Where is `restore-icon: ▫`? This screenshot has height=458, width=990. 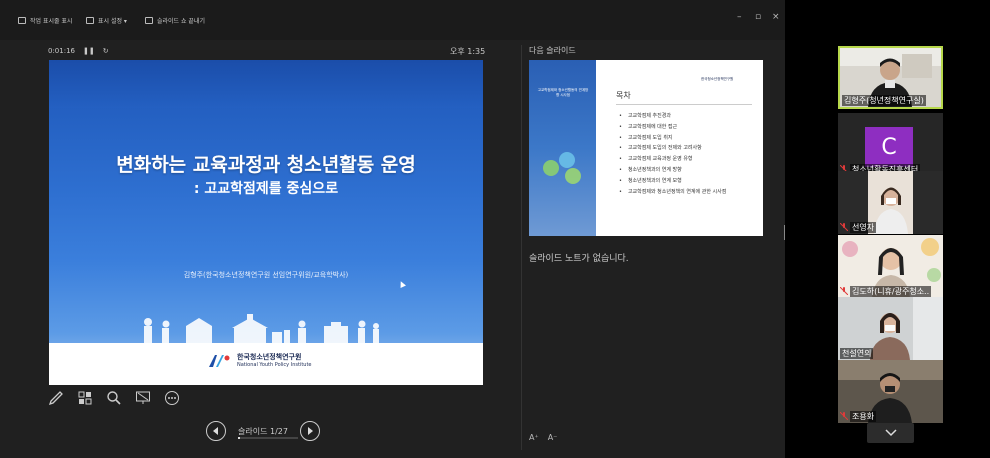
restore-icon: ▫ is located at coordinates (758, 17).